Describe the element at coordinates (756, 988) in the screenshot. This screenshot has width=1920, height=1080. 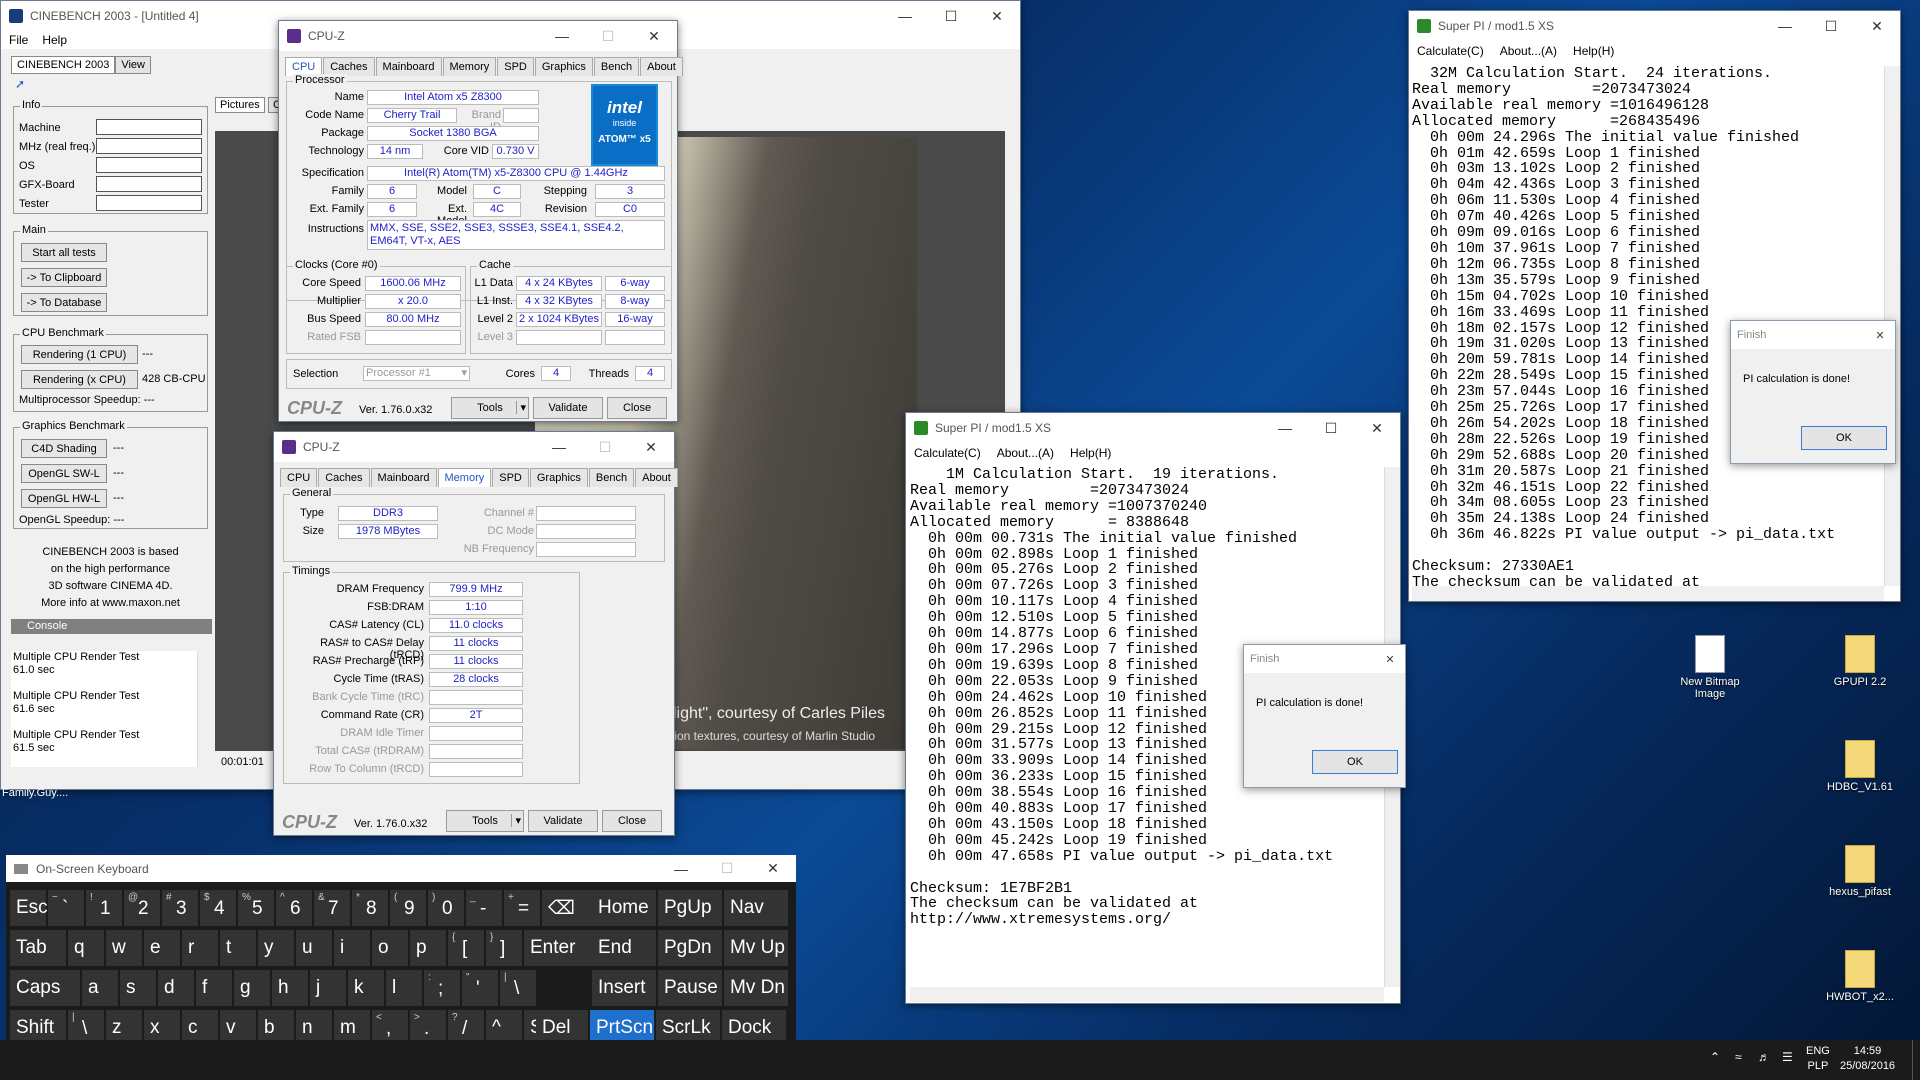
I see `osk-nav-key: Mv Dn` at that location.